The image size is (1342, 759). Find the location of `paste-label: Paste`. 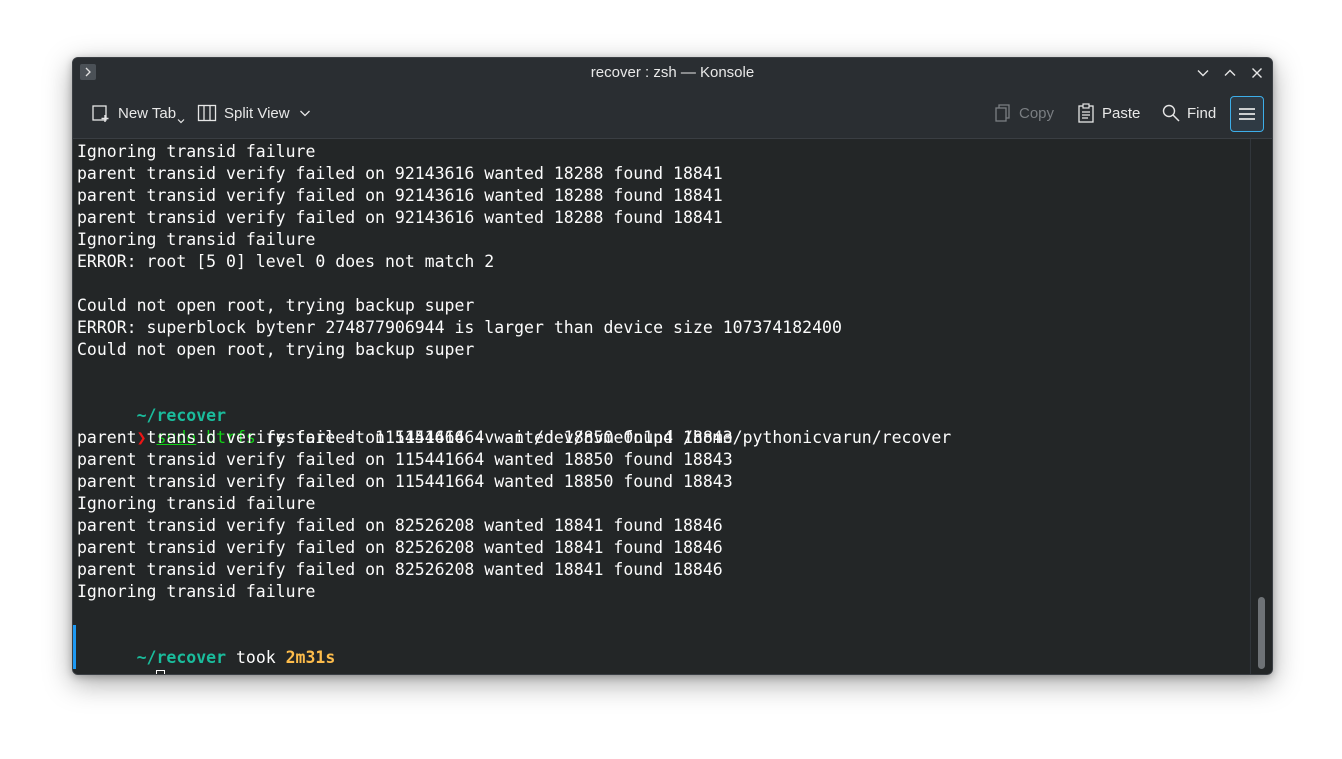

paste-label: Paste is located at coordinates (1121, 113).